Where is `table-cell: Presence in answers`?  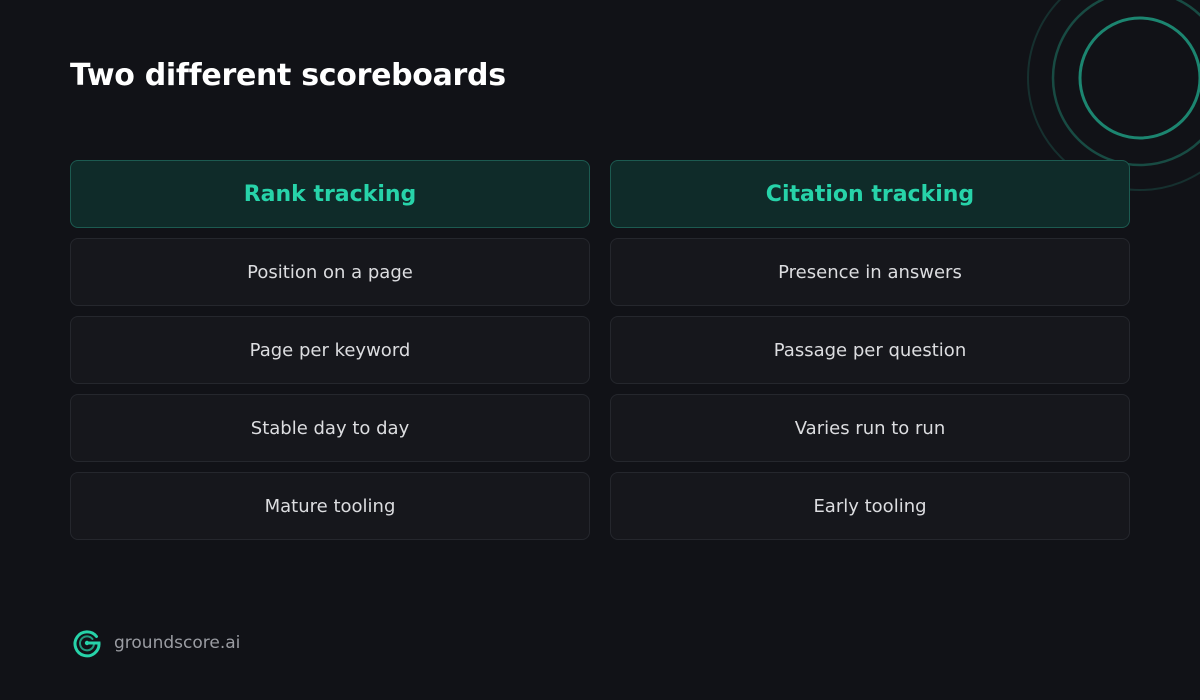 table-cell: Presence in answers is located at coordinates (870, 272).